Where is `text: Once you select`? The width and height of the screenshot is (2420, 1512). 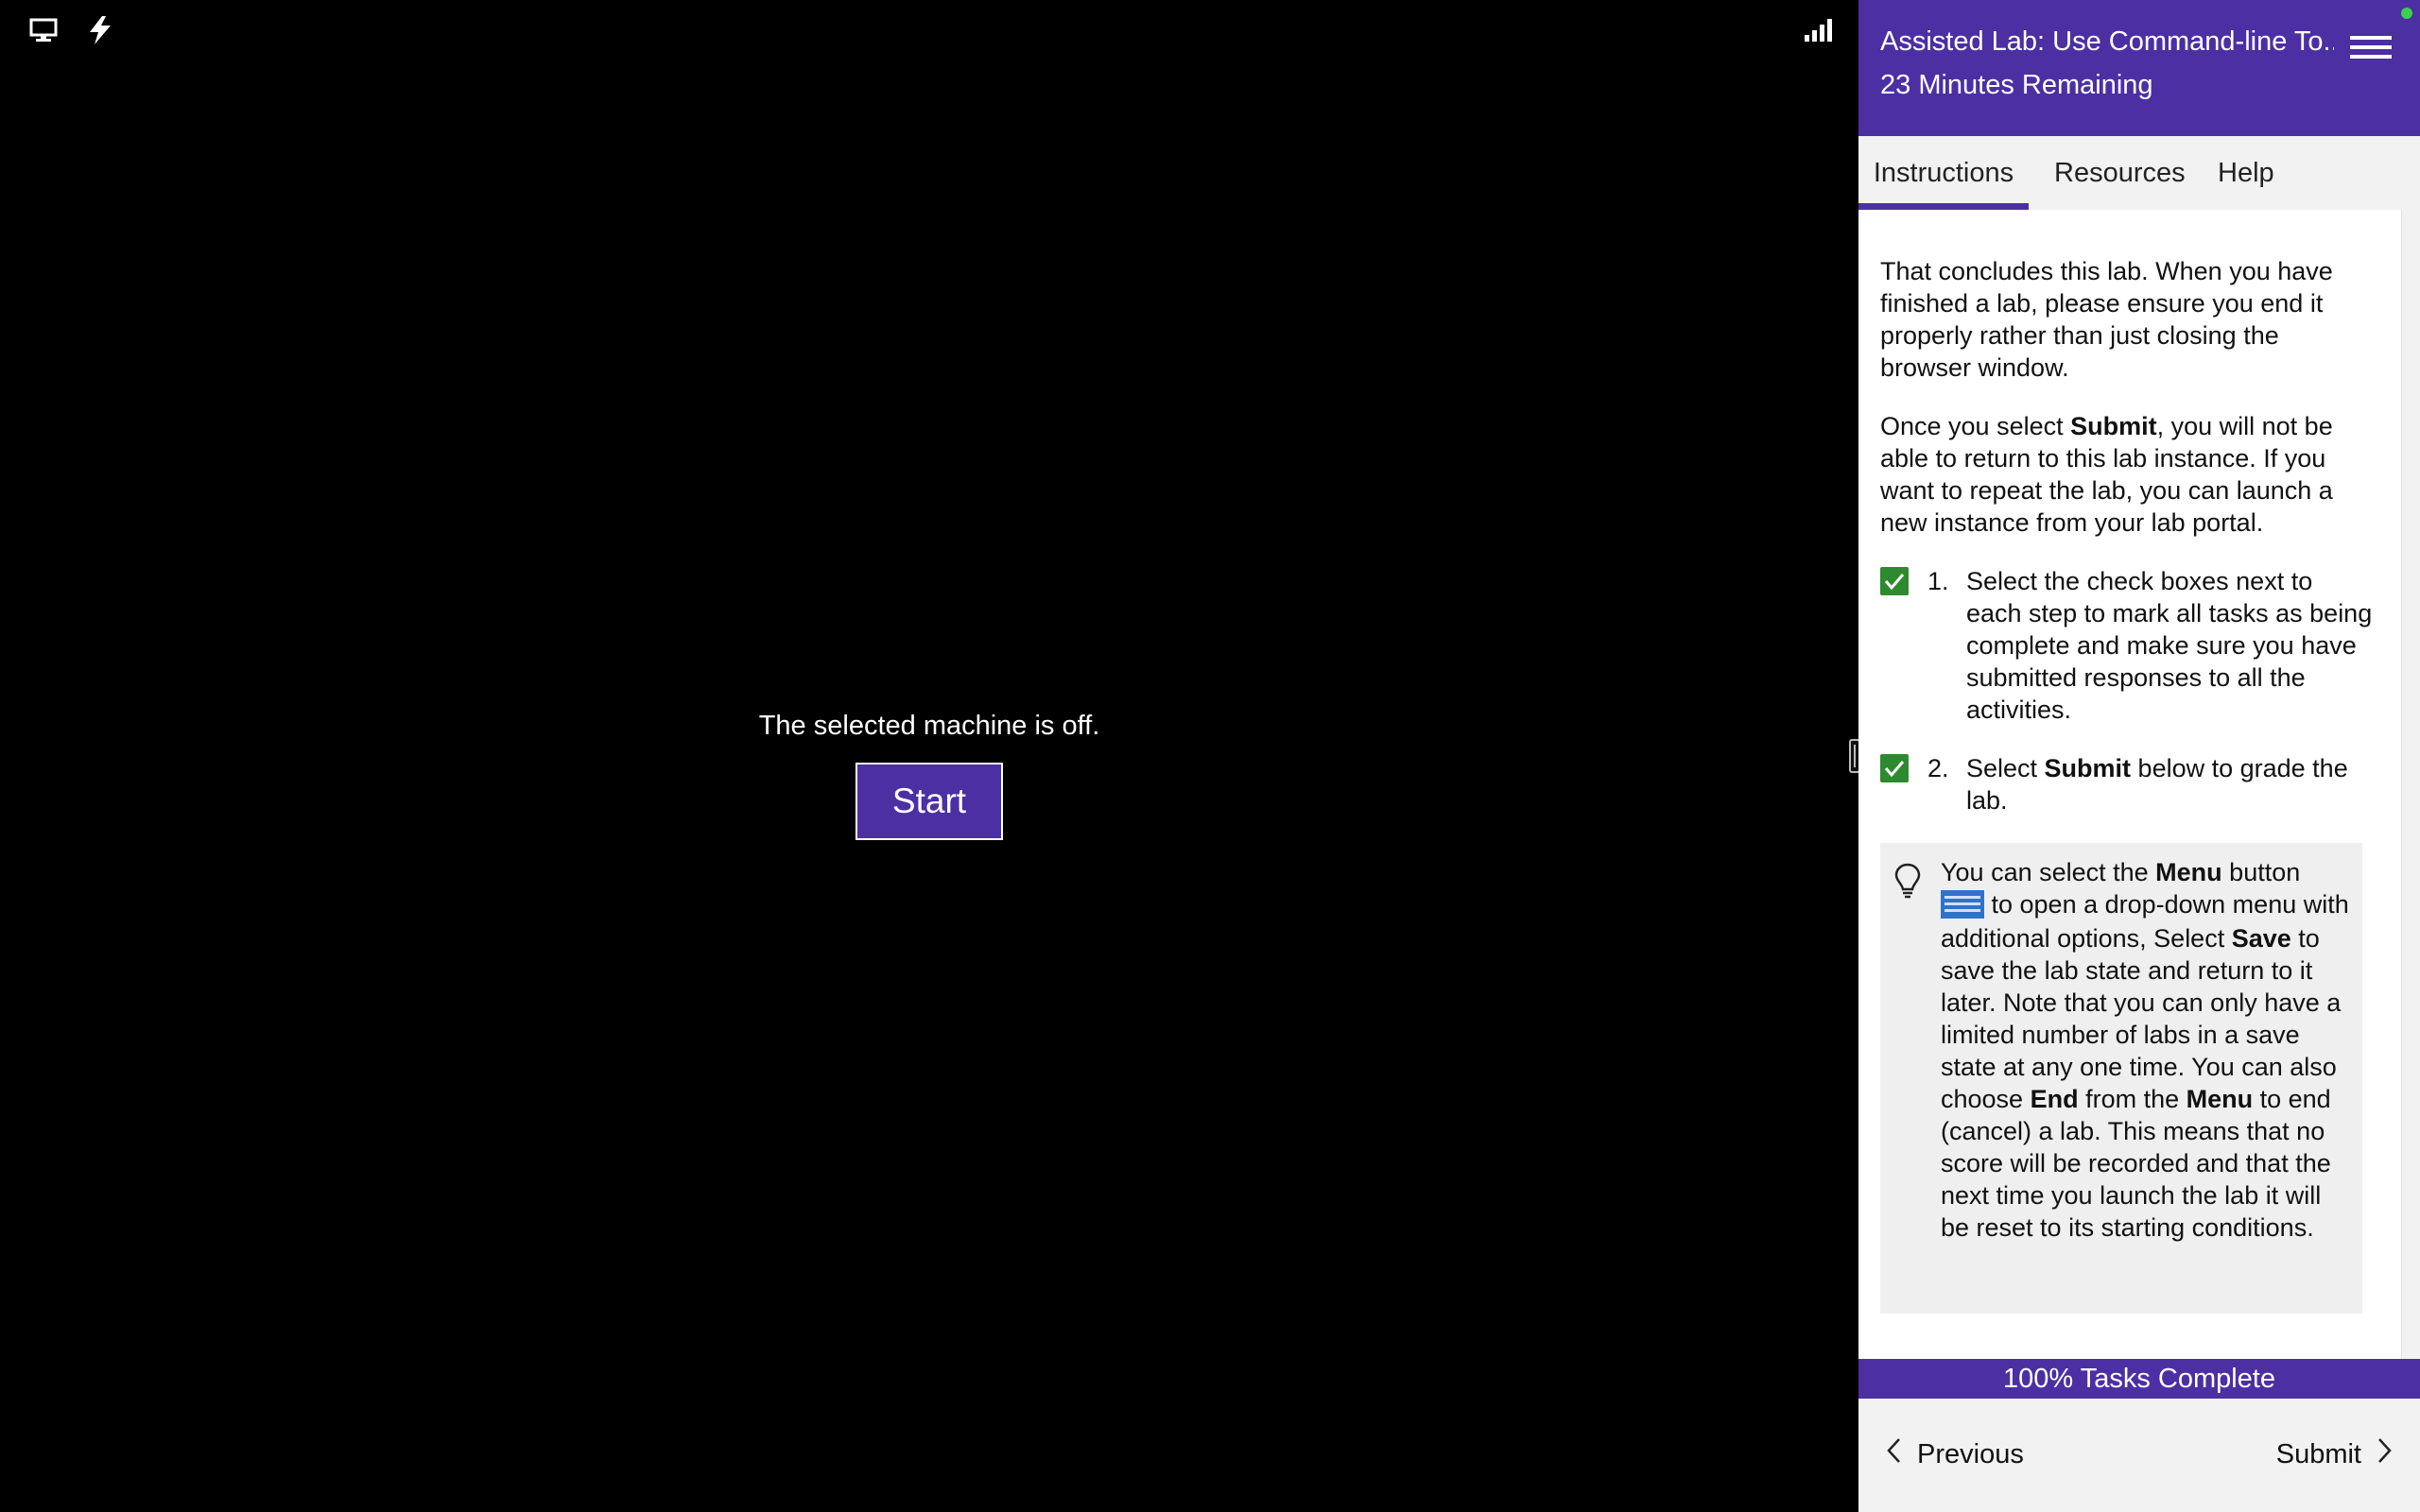 text: Once you select is located at coordinates (1975, 426).